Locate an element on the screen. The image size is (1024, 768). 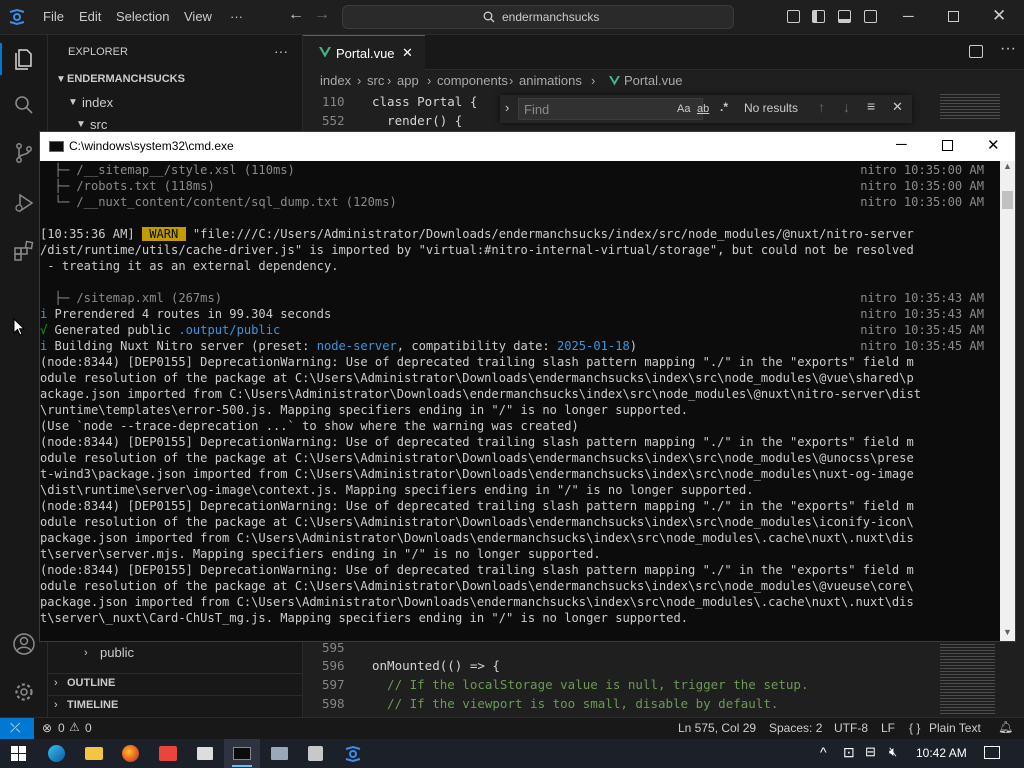
accounts-icon is located at coordinates (24, 644).